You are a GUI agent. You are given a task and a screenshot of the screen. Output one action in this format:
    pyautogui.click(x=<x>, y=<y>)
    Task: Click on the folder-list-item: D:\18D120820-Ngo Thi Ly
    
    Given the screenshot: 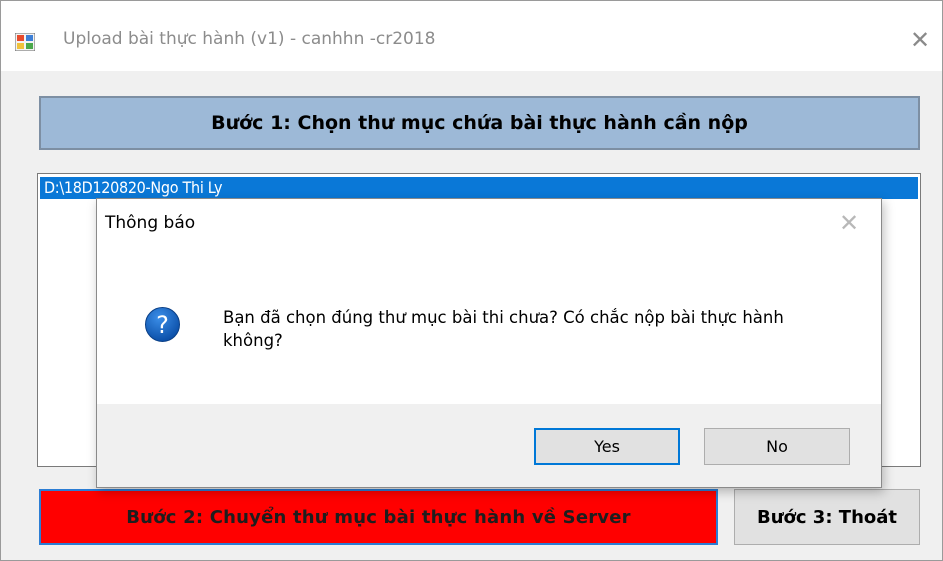 What is the action you would take?
    pyautogui.click(x=479, y=188)
    